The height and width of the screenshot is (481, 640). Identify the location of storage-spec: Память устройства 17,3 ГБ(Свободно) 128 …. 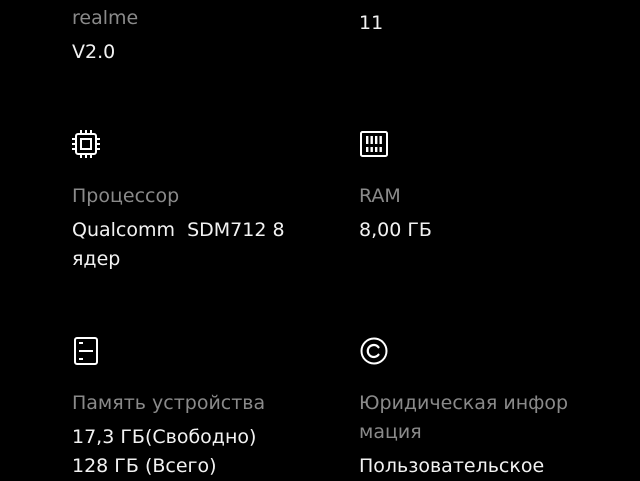
(197, 435).